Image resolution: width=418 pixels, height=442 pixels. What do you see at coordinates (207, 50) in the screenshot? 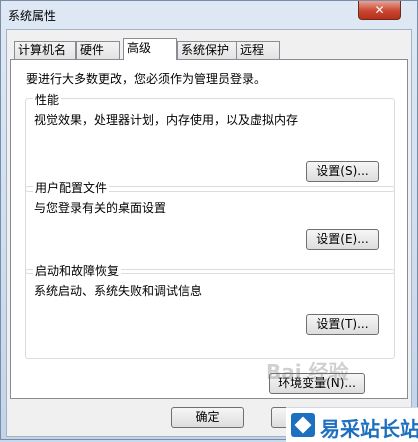
I see `tab-system-protection: 系统保护` at bounding box center [207, 50].